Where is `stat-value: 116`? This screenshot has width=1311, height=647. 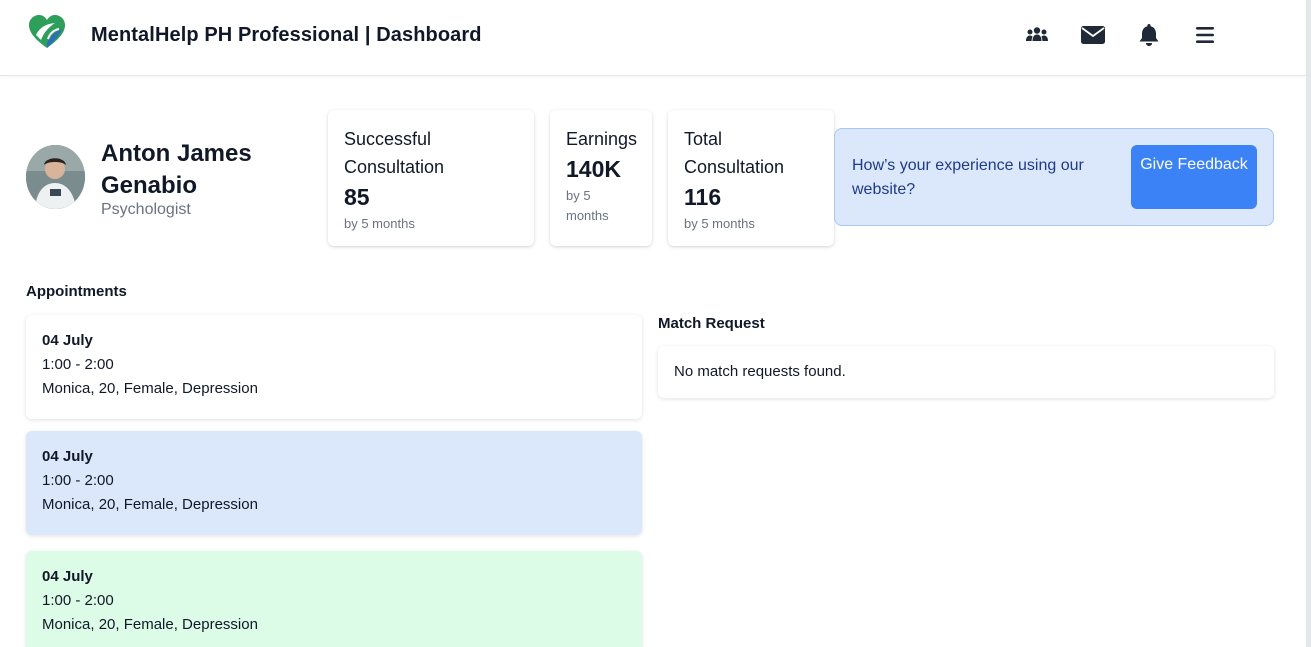 stat-value: 116 is located at coordinates (703, 197).